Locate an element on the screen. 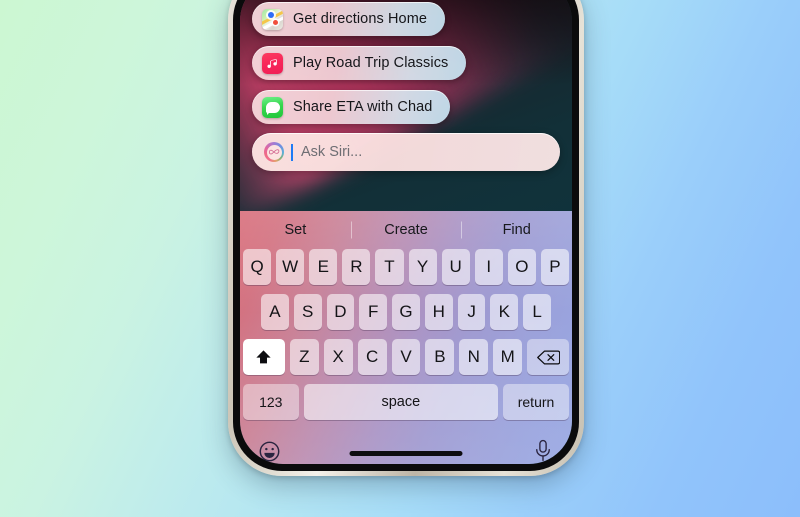  key-z: Z is located at coordinates (304, 357).